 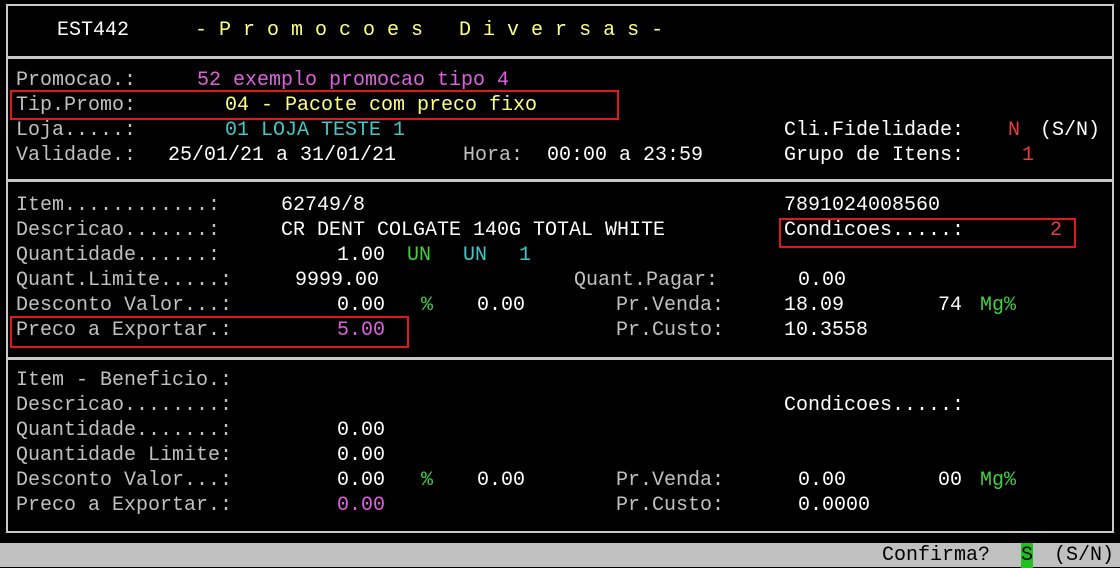 I want to click on ean-value: 7891024008560, so click(x=862, y=205).